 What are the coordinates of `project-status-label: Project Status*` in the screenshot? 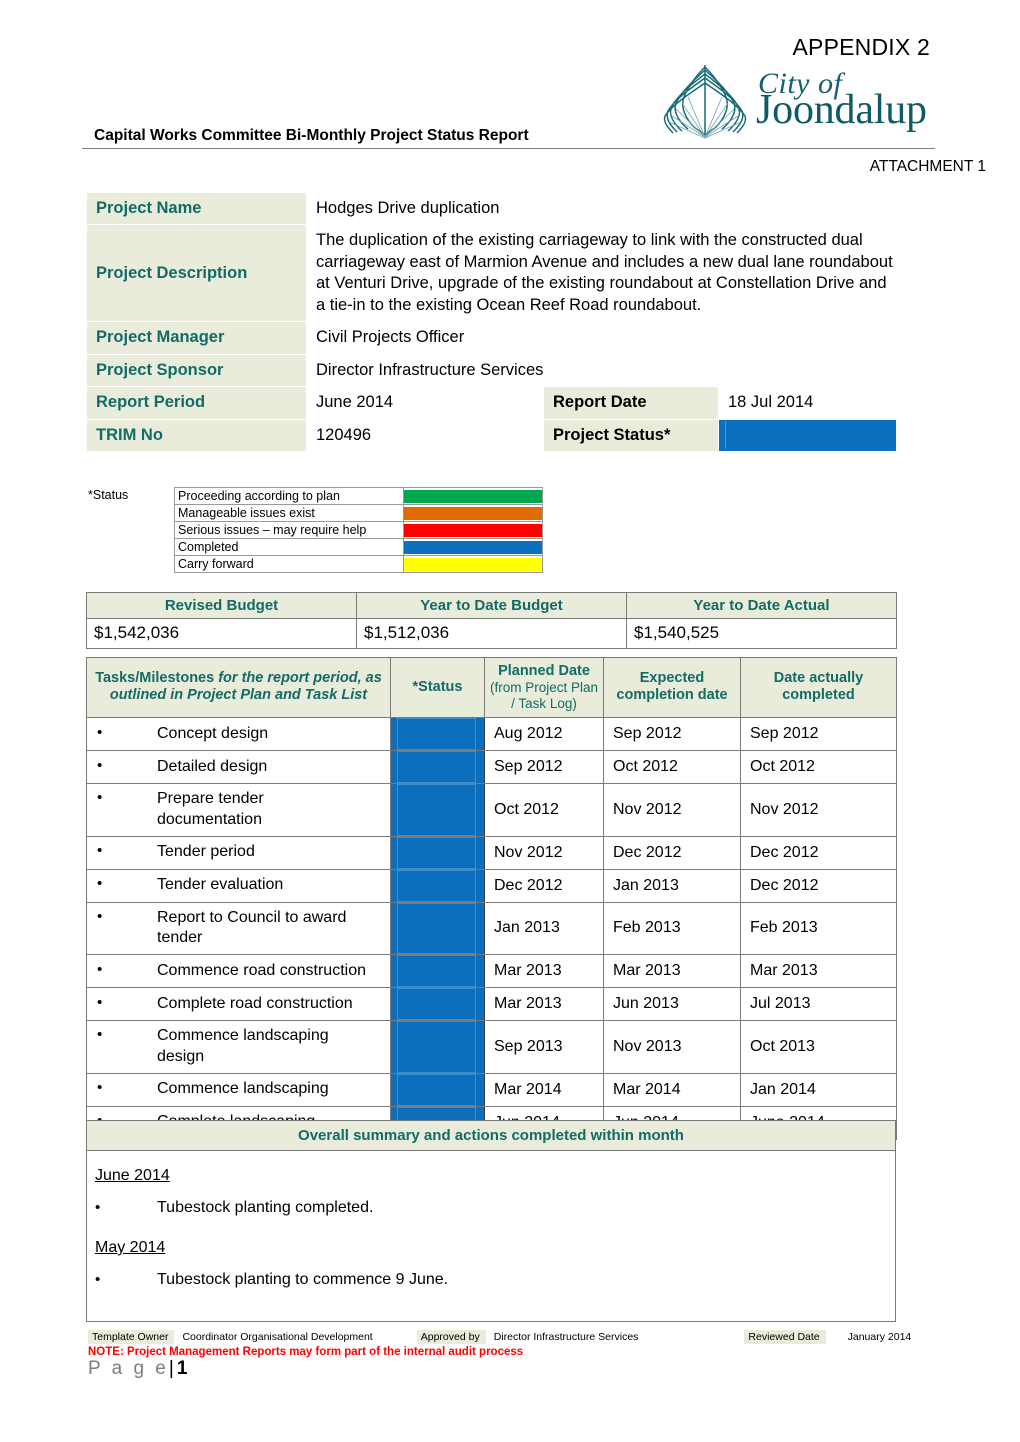 It's located at (631, 435).